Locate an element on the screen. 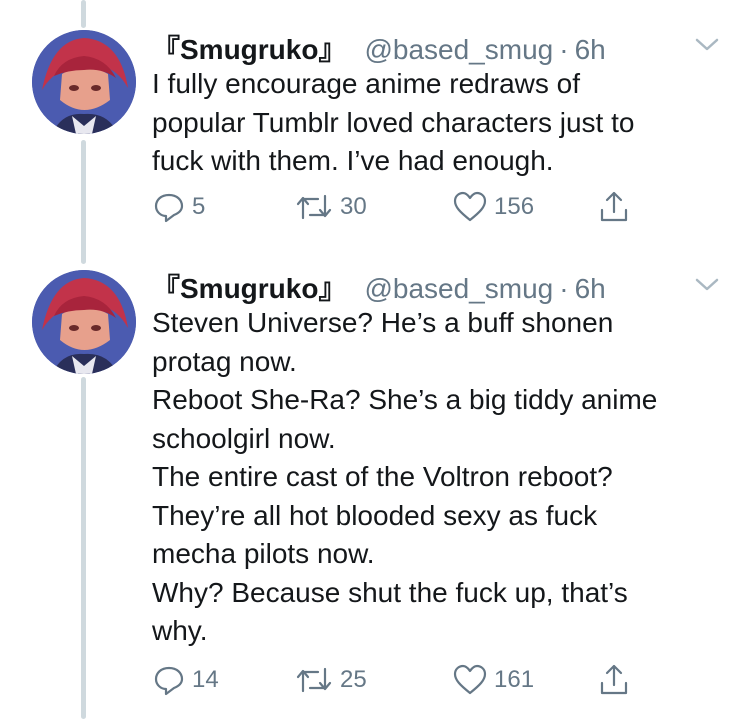 This screenshot has height=719, width=750. like-count: 161 is located at coordinates (514, 679).